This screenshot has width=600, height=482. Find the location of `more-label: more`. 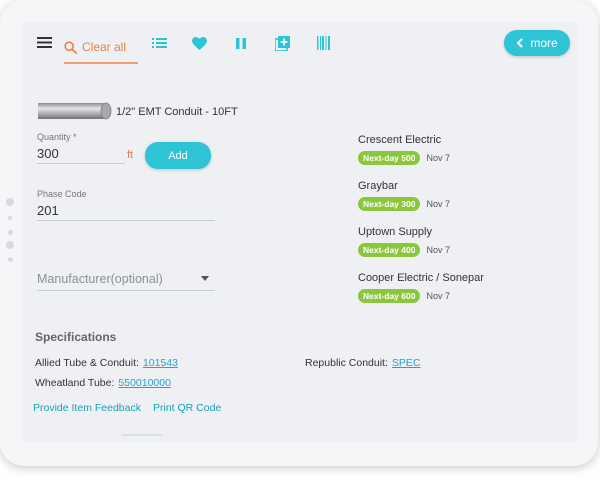

more-label: more is located at coordinates (544, 43).